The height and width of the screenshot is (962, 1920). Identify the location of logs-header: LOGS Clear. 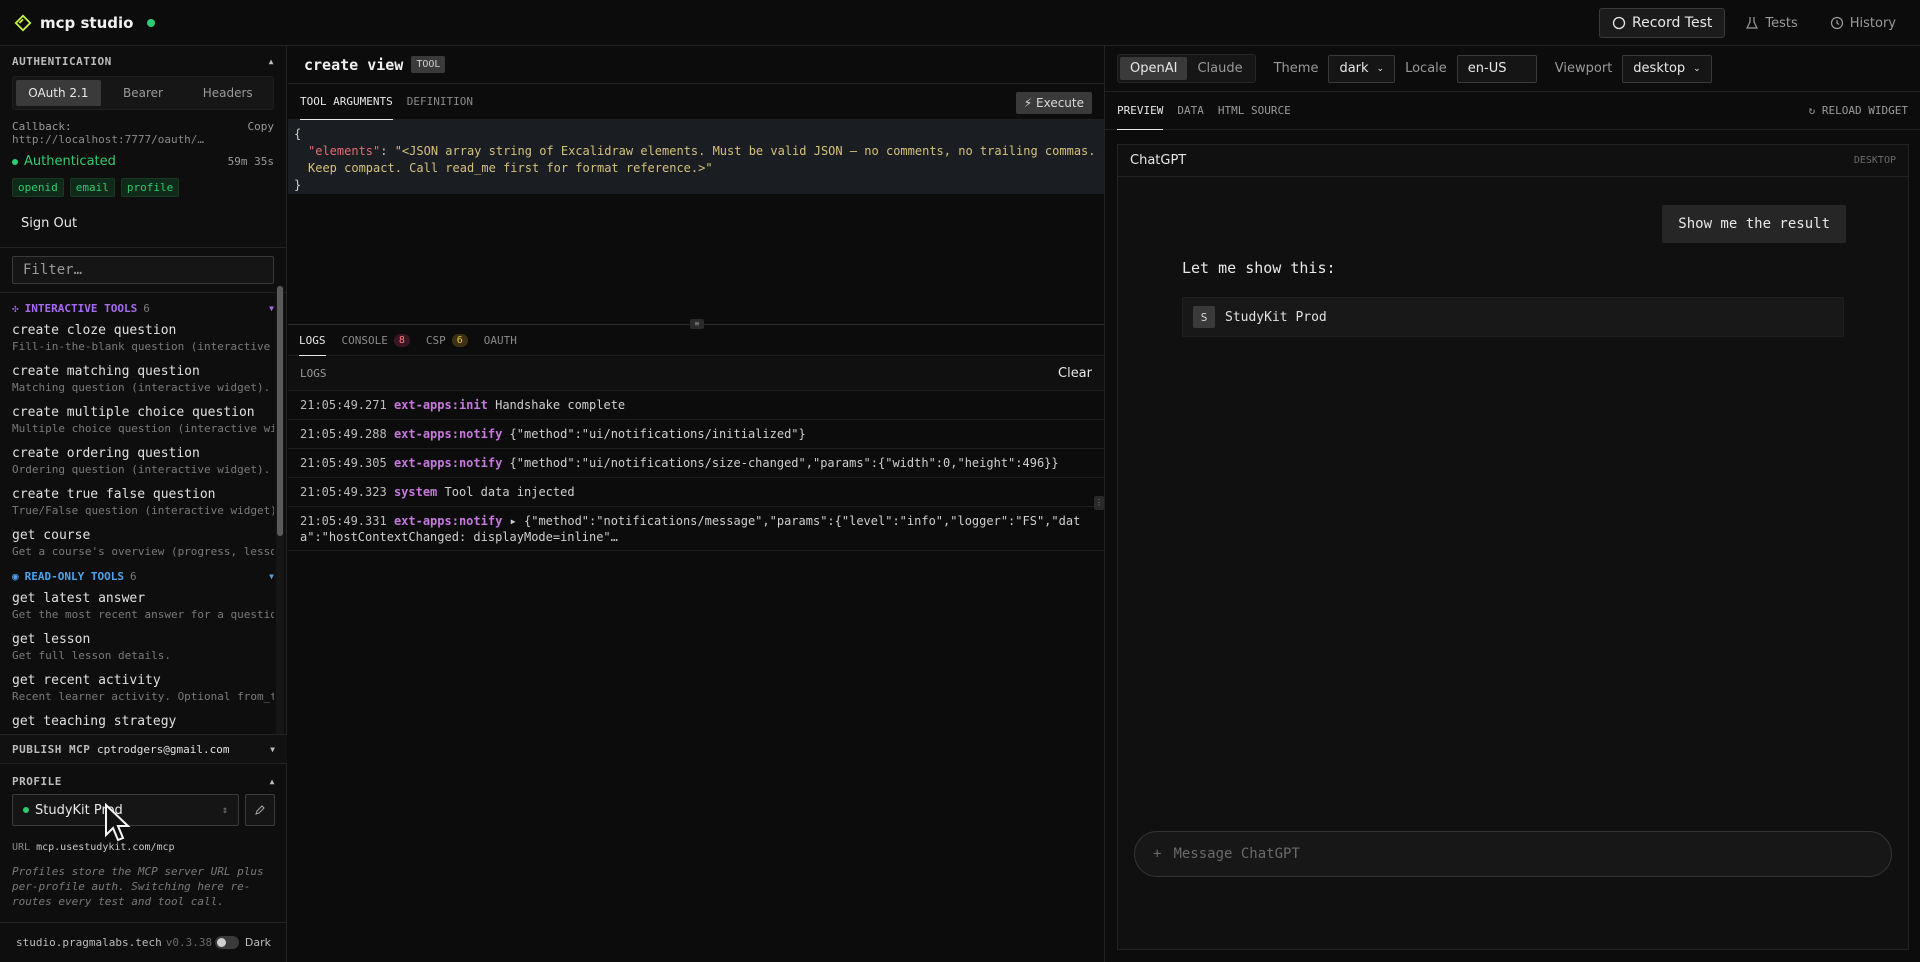
(696, 374).